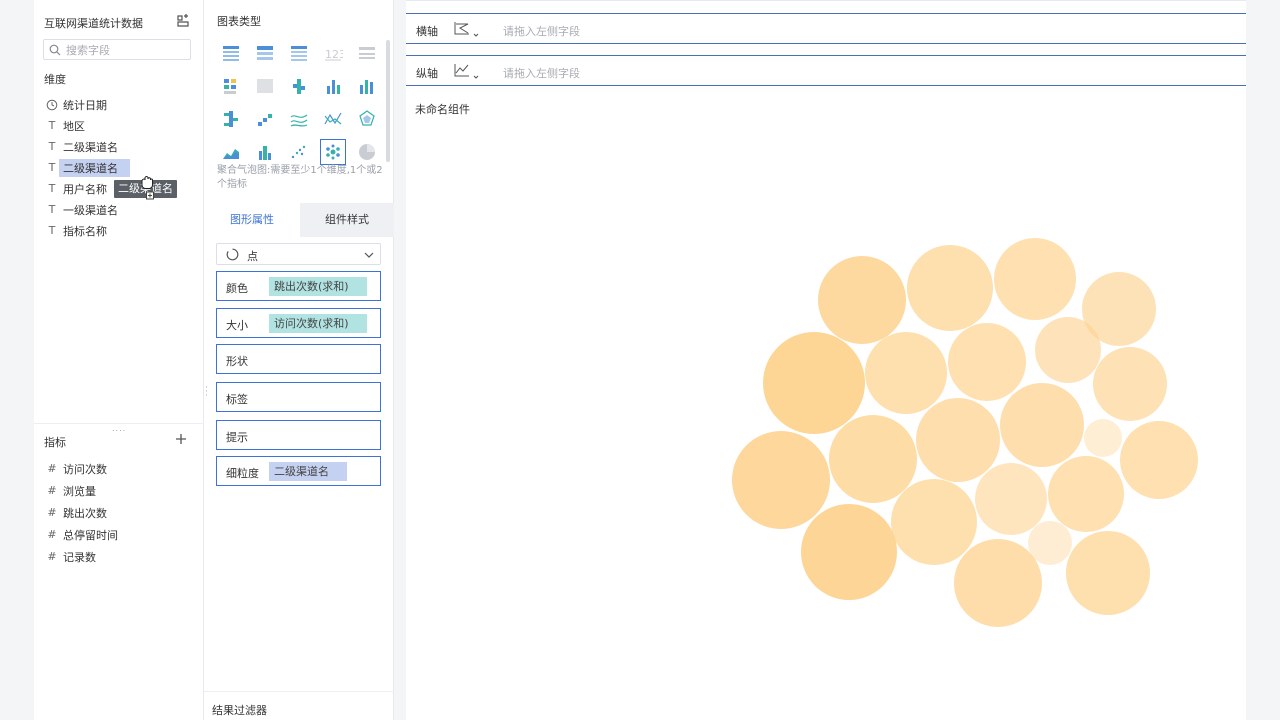 The height and width of the screenshot is (720, 1280). What do you see at coordinates (298, 397) in the screenshot?
I see `label-property-box: 标签` at bounding box center [298, 397].